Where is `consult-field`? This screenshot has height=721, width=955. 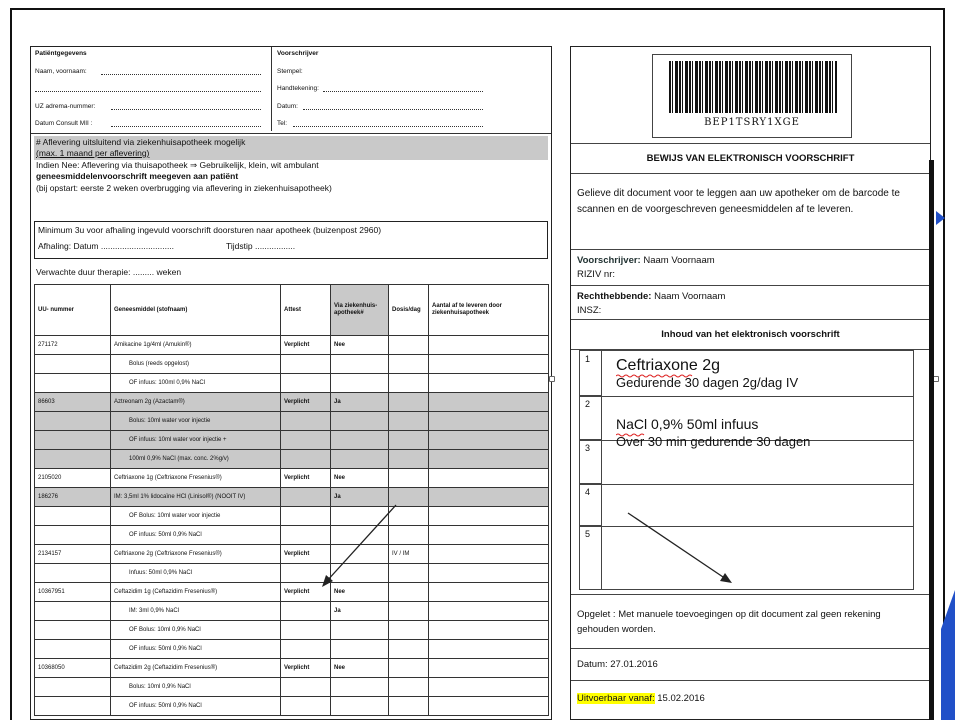 consult-field is located at coordinates (186, 126).